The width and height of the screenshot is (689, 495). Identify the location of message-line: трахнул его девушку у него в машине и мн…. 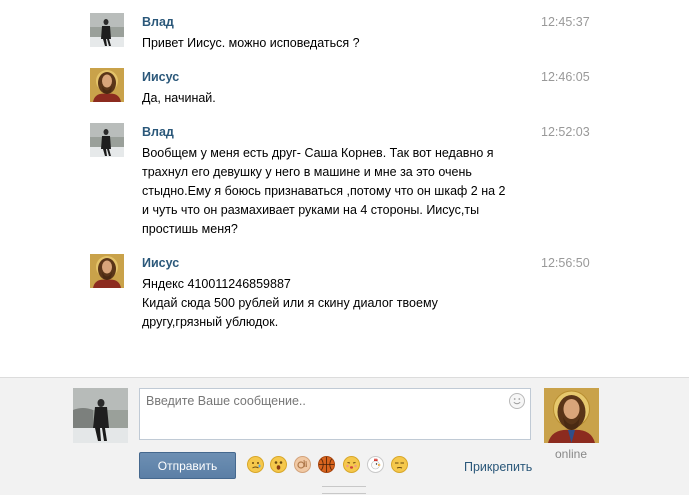
(307, 172).